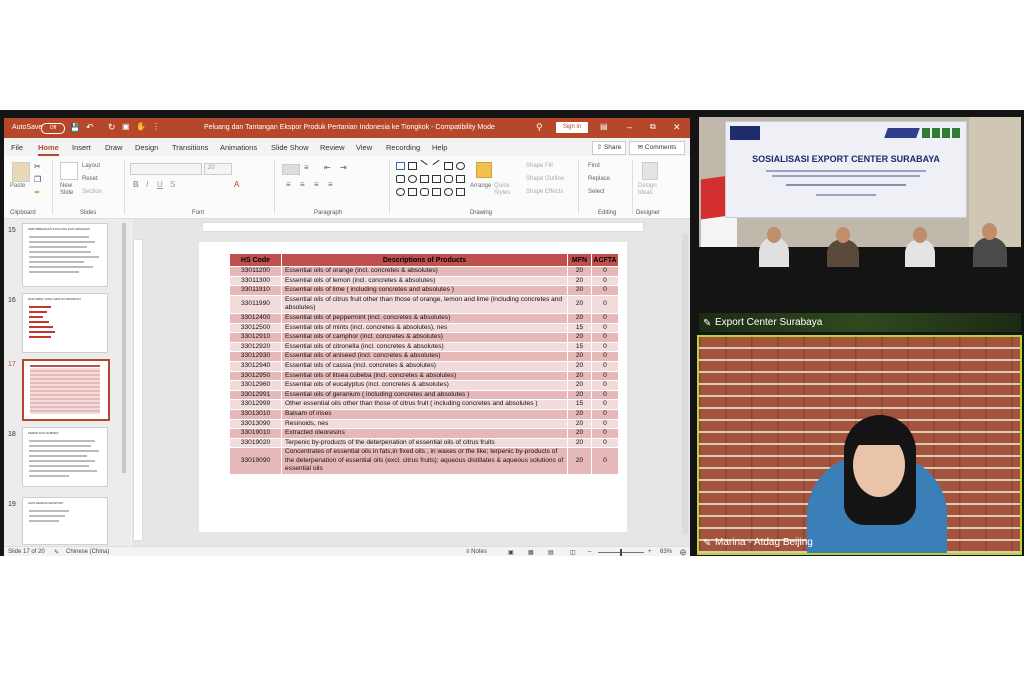 This screenshot has width=1024, height=682. Describe the element at coordinates (596, 192) in the screenshot. I see `select-button: Select` at that location.